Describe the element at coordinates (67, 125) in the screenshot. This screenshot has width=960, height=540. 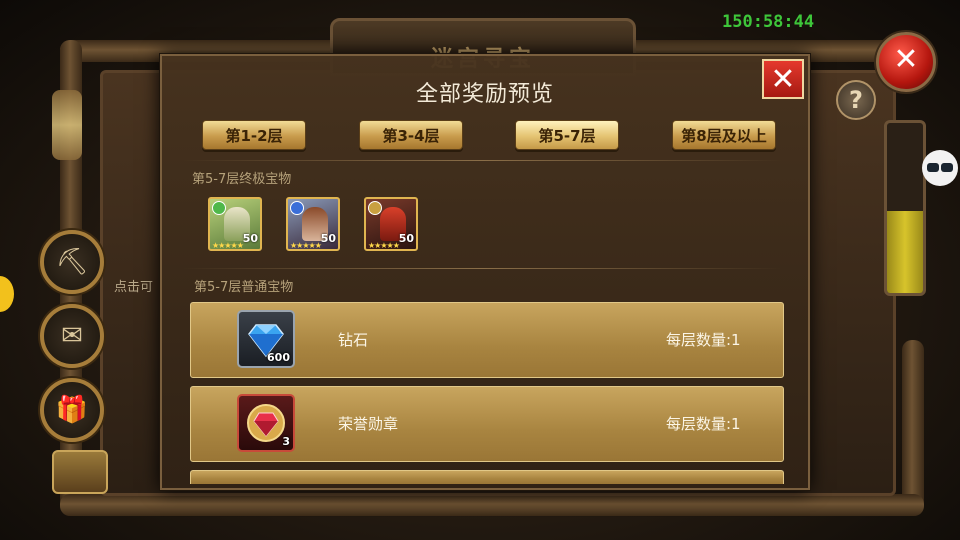
I see `lamp-icon` at that location.